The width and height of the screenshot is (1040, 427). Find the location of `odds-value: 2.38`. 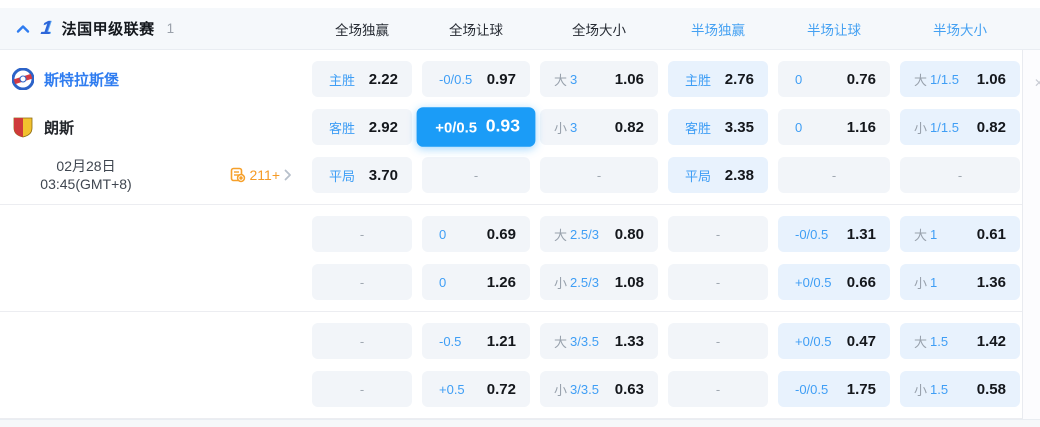

odds-value: 2.38 is located at coordinates (739, 175).